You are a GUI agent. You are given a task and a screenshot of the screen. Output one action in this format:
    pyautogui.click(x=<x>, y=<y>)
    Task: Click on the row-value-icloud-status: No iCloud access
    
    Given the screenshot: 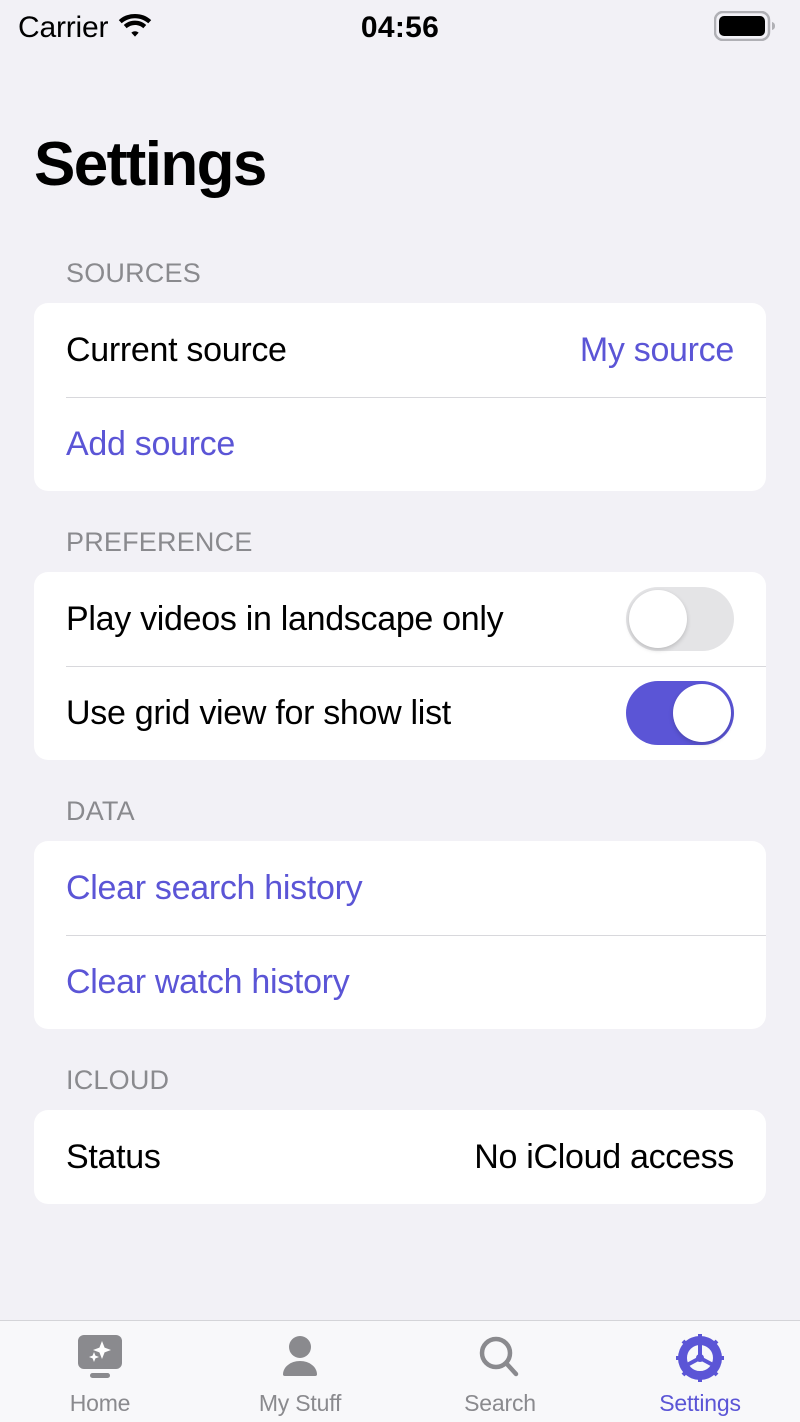 What is the action you would take?
    pyautogui.click(x=604, y=1156)
    